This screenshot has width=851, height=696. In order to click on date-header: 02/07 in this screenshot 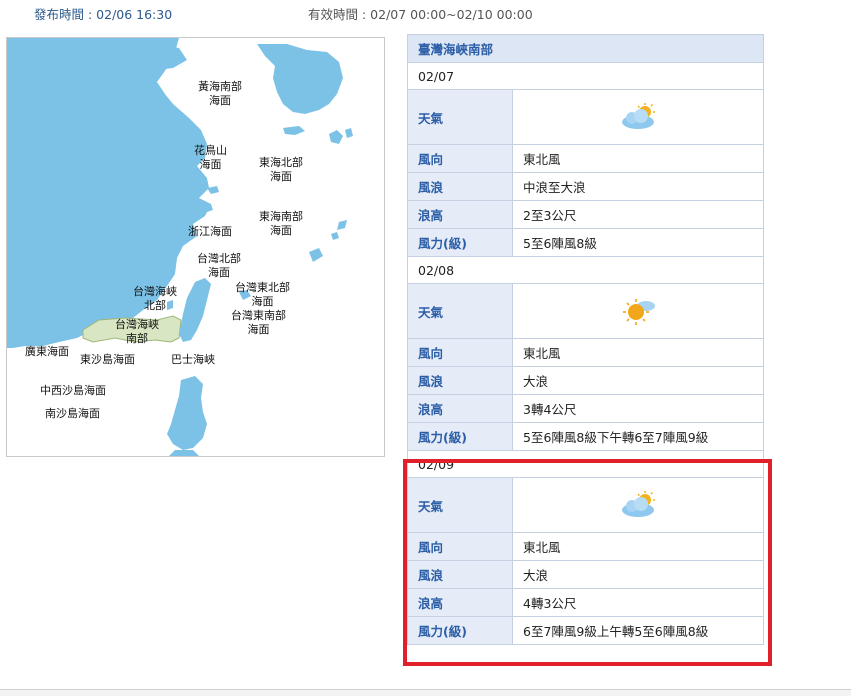, I will do `click(585, 76)`.